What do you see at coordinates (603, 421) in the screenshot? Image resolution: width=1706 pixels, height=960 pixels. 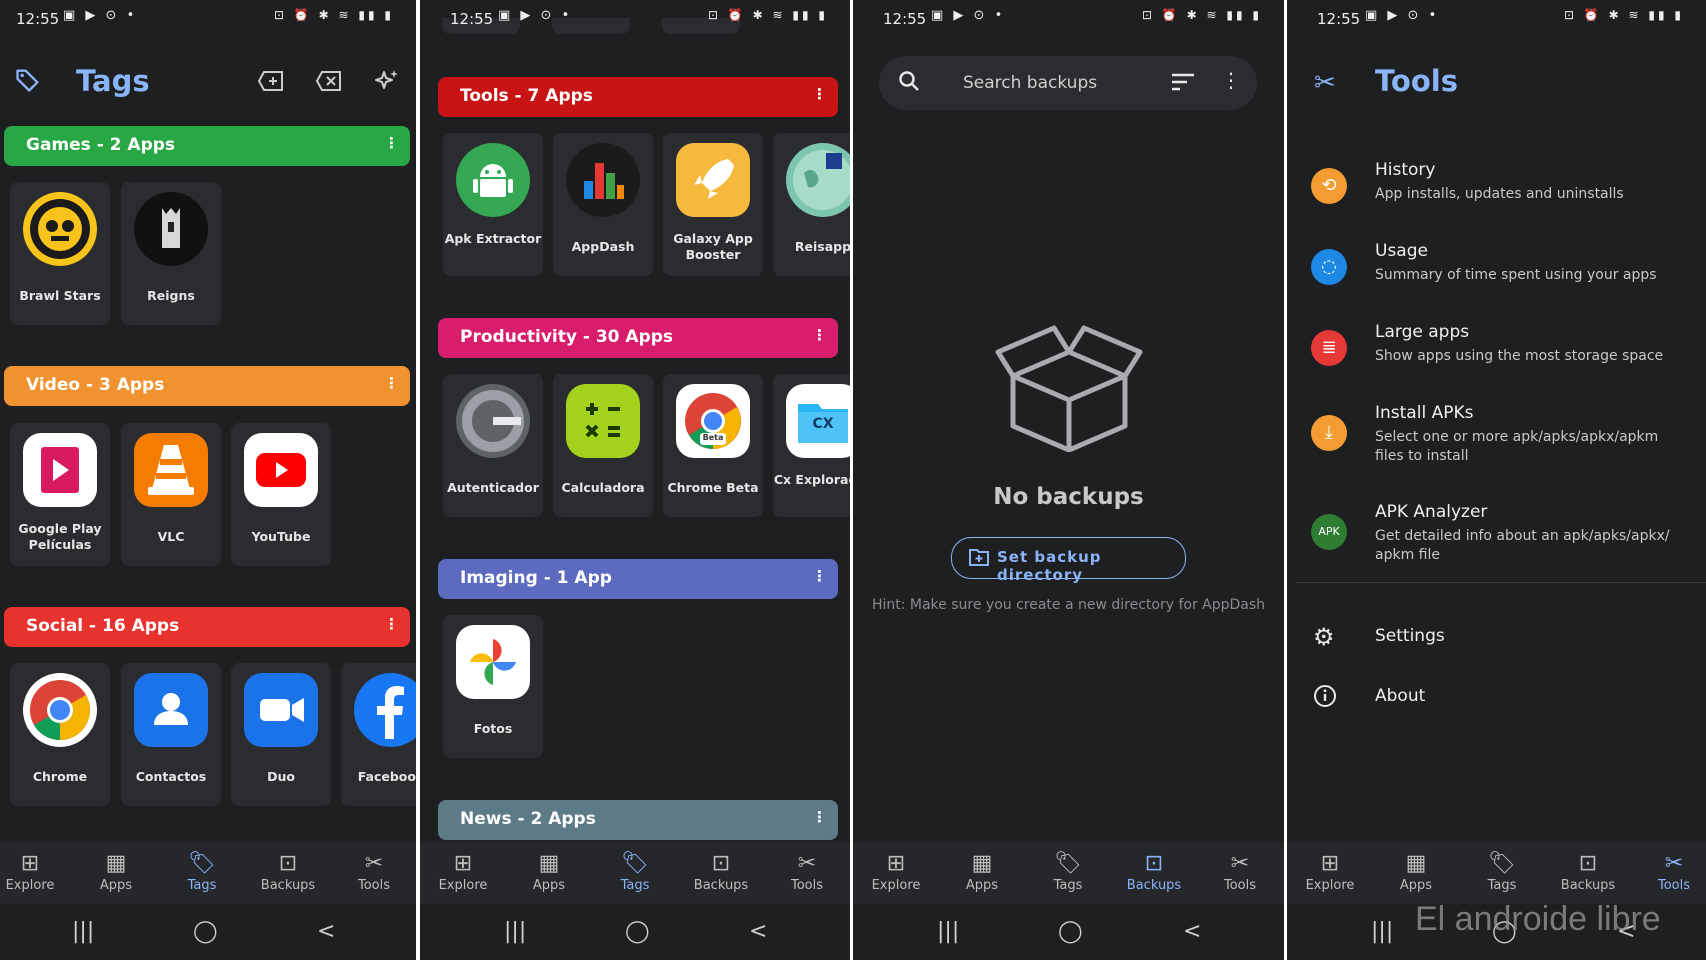 I see `calculator-icon` at bounding box center [603, 421].